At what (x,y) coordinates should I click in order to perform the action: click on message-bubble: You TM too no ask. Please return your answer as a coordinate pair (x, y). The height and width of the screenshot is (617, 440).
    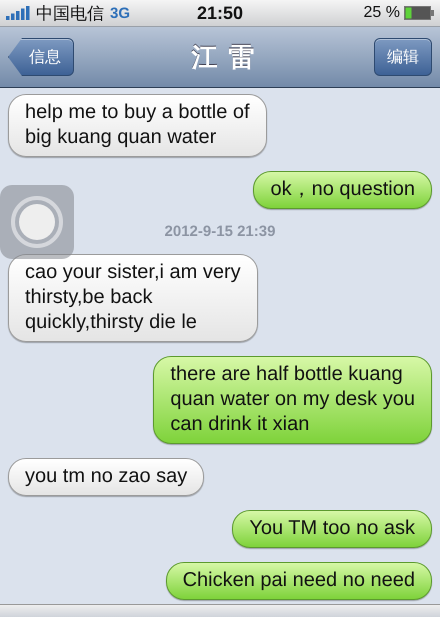
    Looking at the image, I should click on (332, 529).